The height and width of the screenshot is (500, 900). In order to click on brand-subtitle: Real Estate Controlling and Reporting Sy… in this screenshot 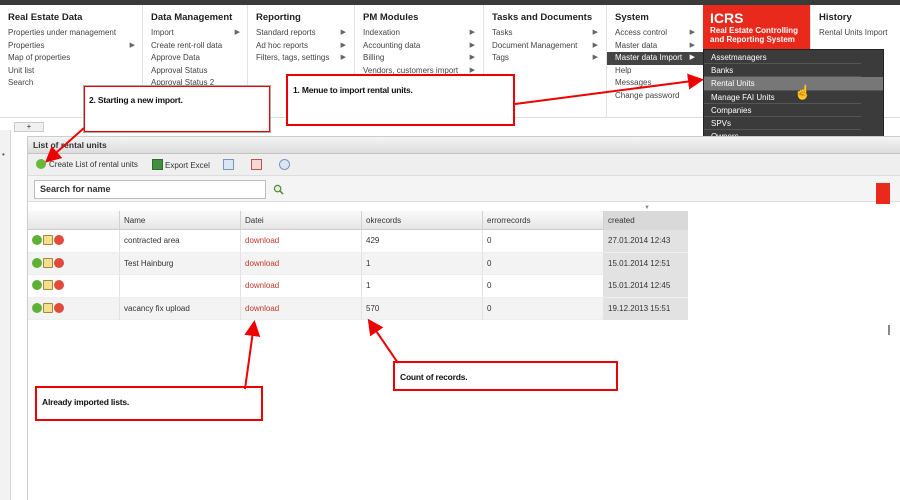, I will do `click(754, 35)`.